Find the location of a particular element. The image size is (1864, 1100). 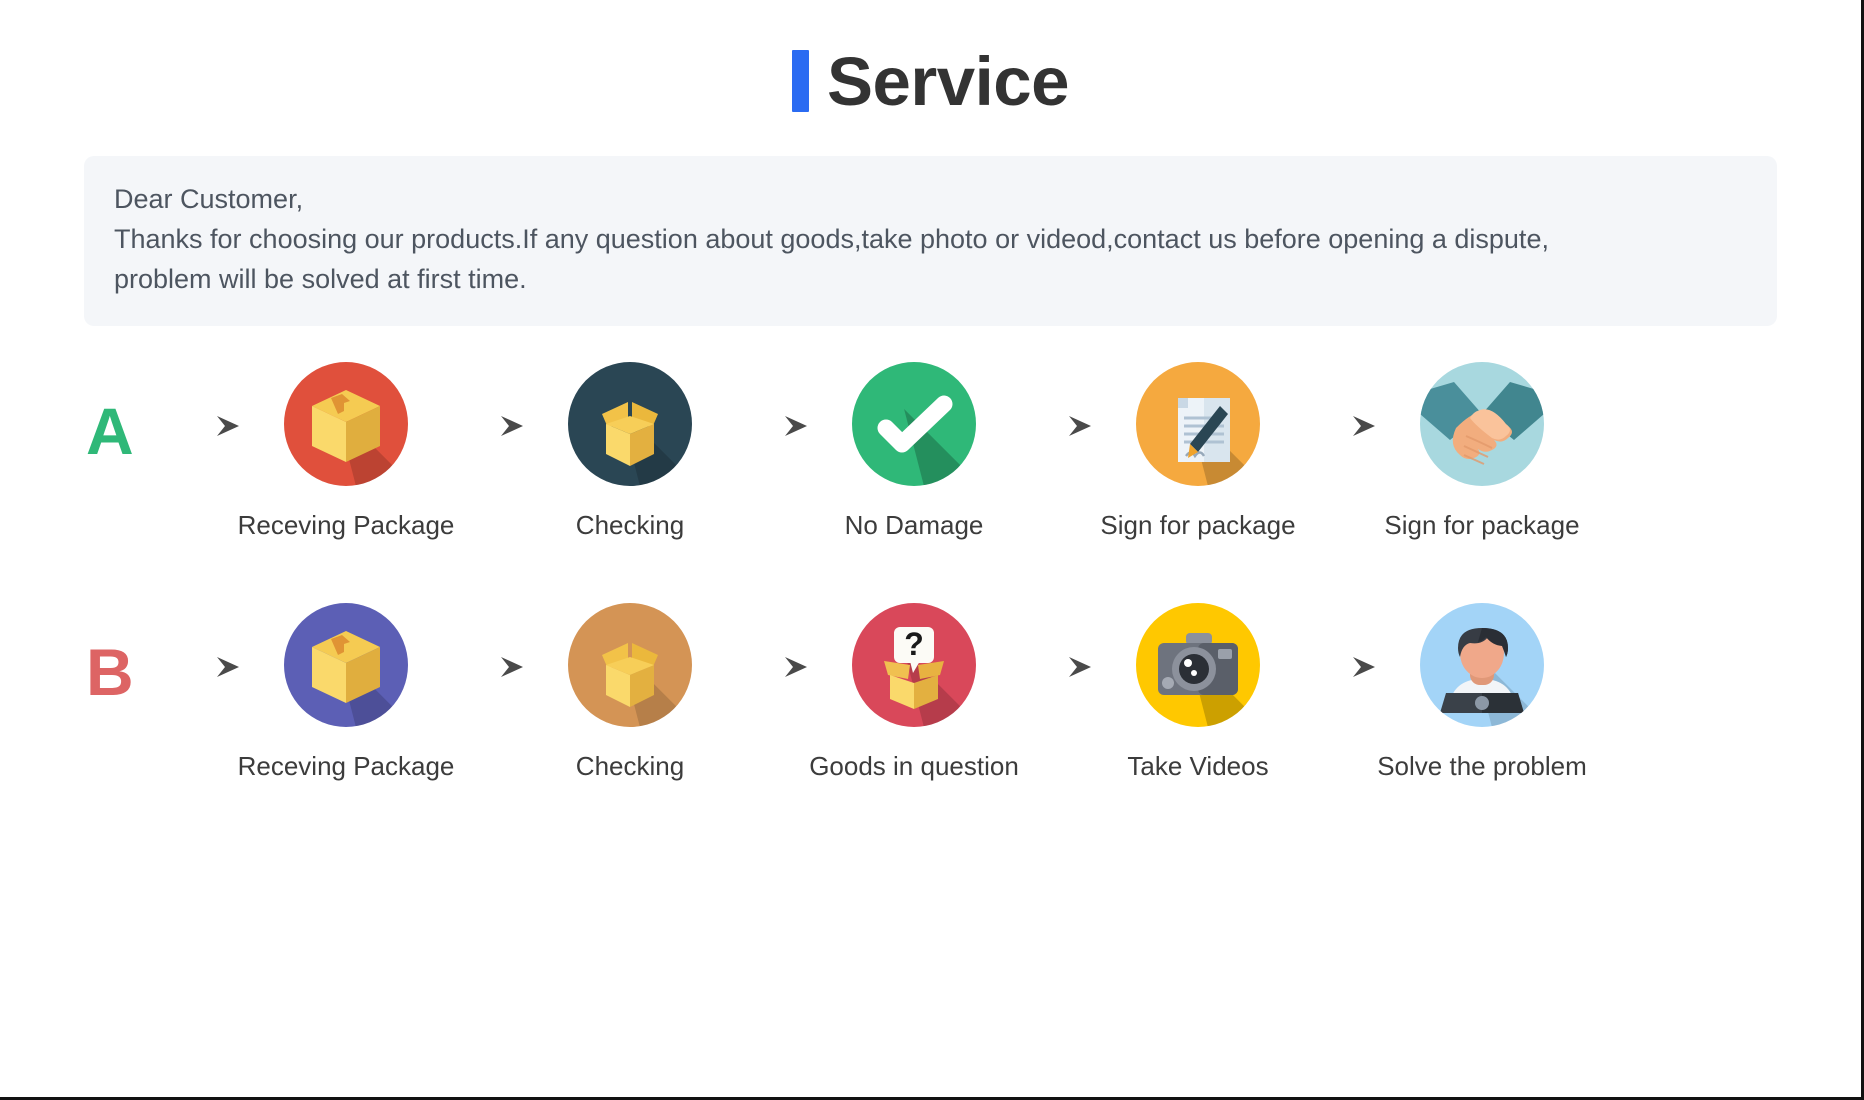

notice-line-3: problem will be solved at first time. is located at coordinates (320, 278).